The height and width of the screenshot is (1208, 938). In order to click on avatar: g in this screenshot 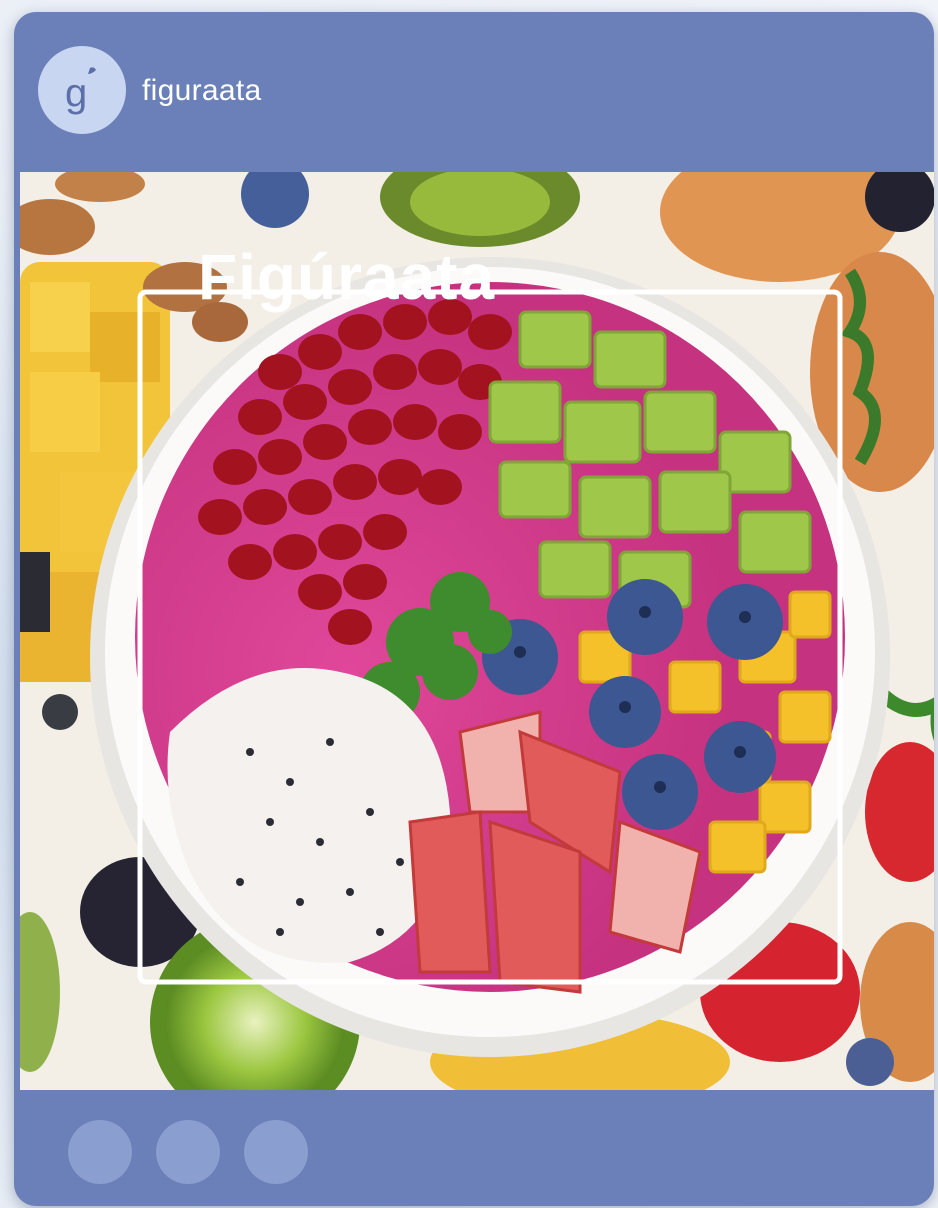, I will do `click(82, 90)`.